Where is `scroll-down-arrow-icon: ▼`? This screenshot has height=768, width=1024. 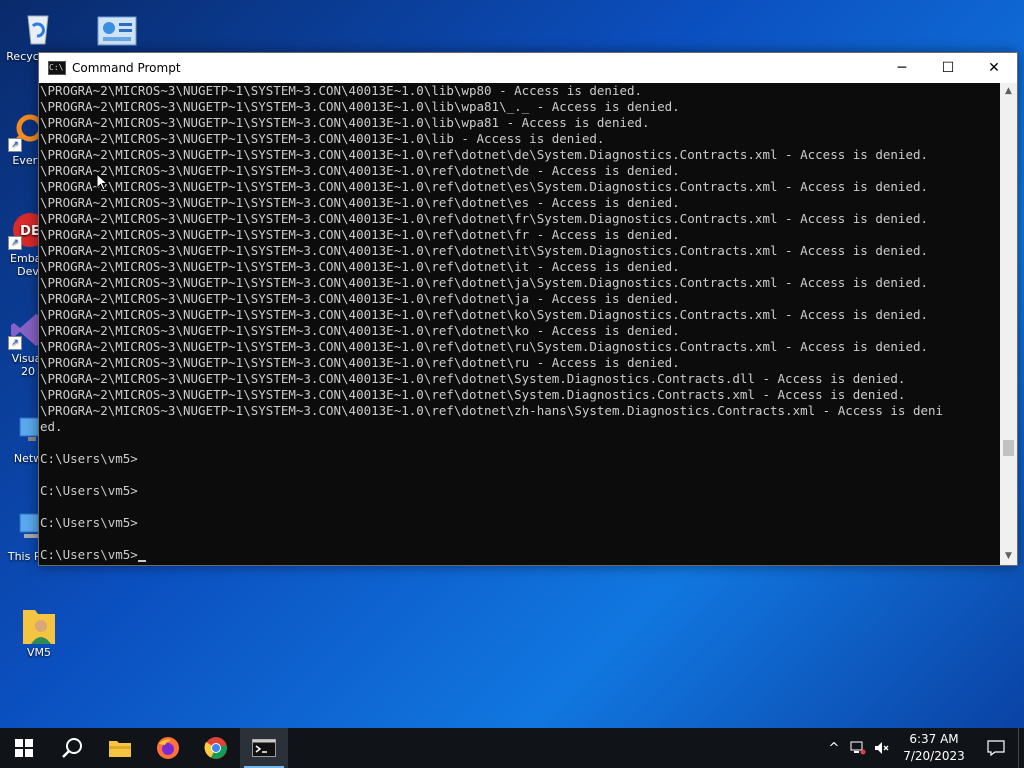 scroll-down-arrow-icon: ▼ is located at coordinates (1008, 556).